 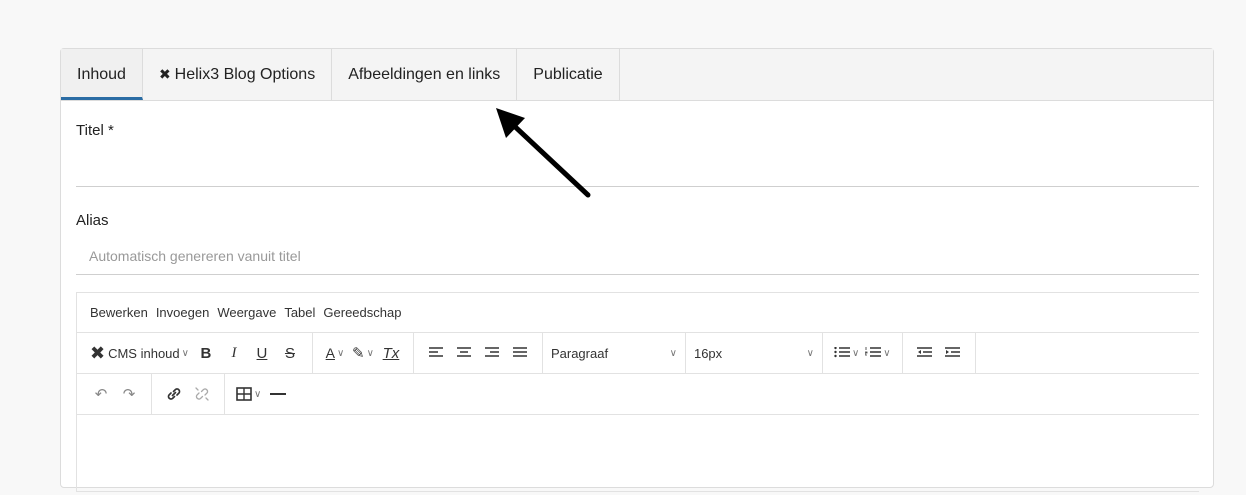 What do you see at coordinates (358, 353) in the screenshot?
I see `highlight-icon: ✎` at bounding box center [358, 353].